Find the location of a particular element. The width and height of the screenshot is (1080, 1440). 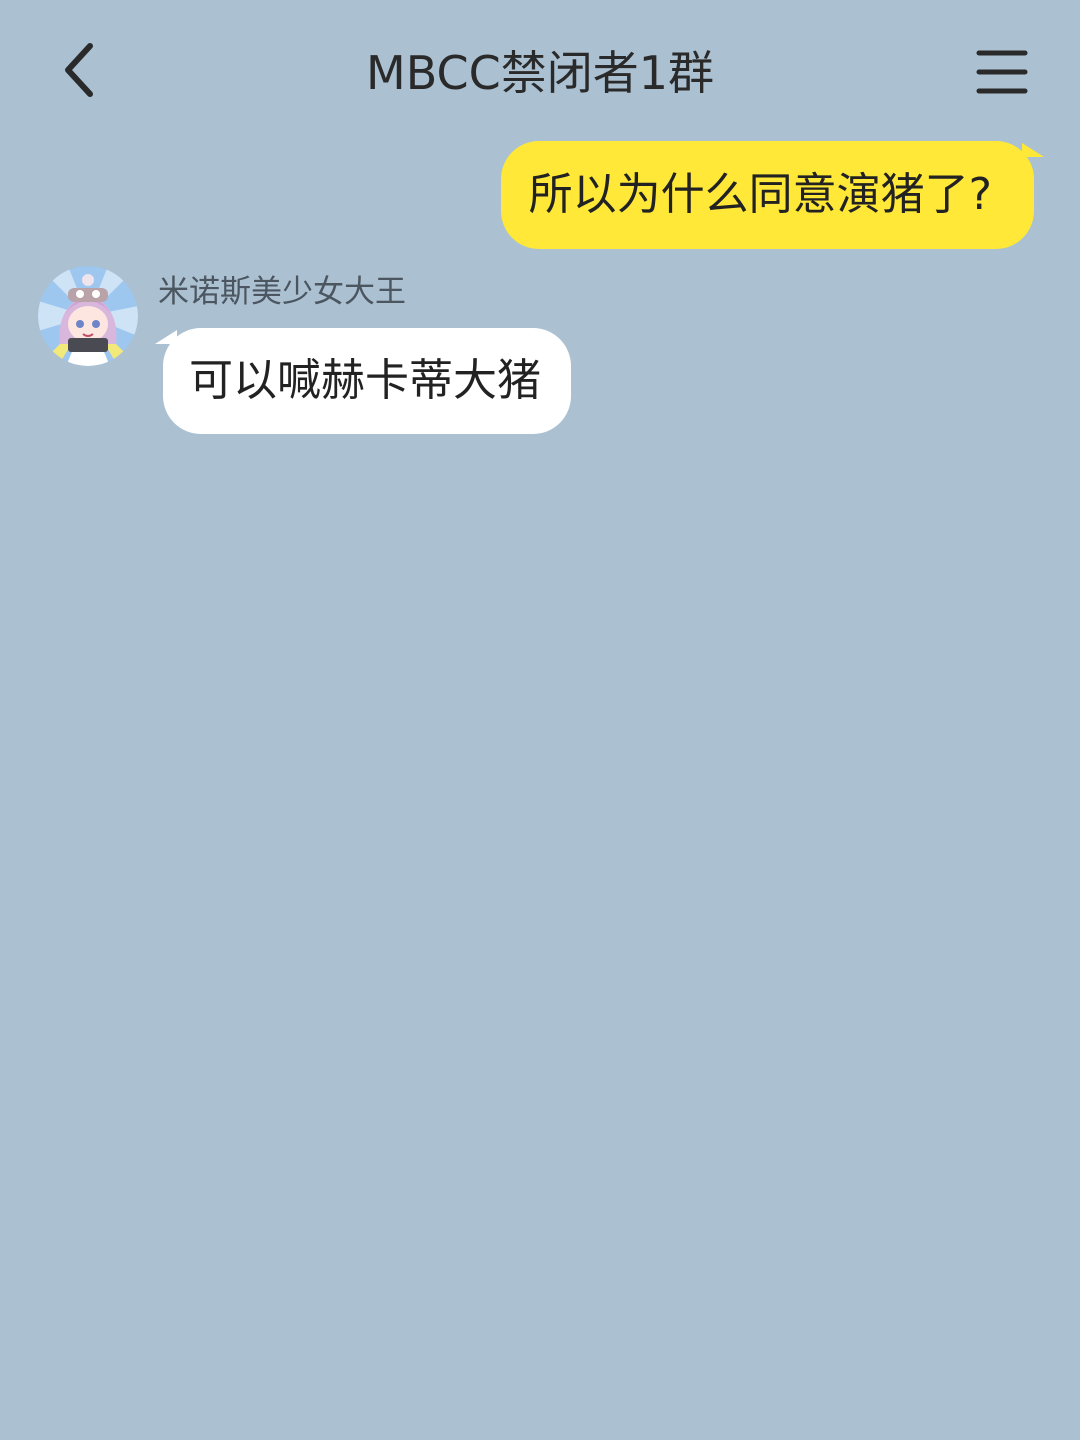

incoming-message-text: 可以喊赫卡蒂大猪 is located at coordinates (365, 380).